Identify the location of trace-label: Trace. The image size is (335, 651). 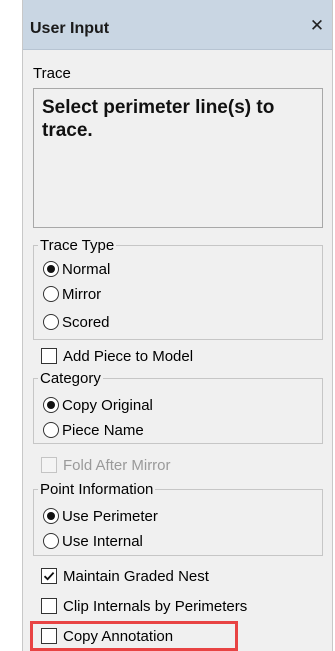
(52, 73).